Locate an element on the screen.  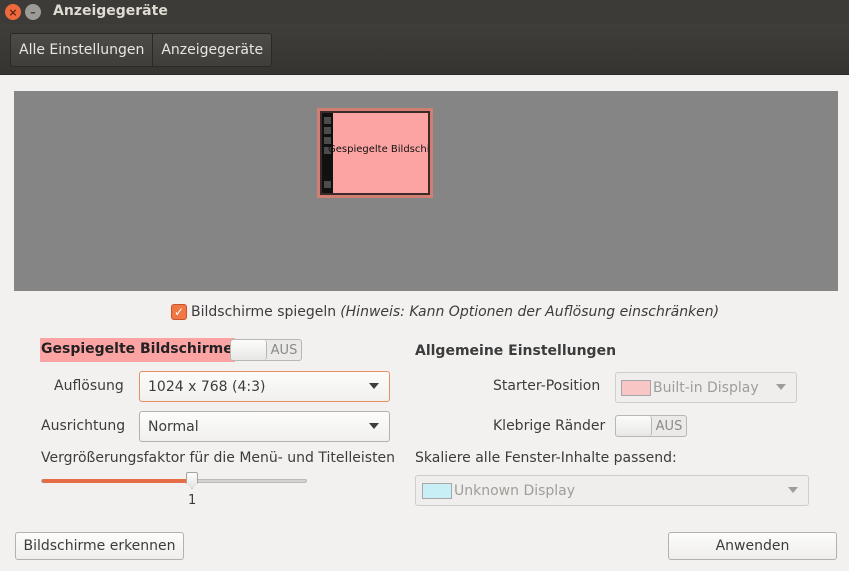
scale-slider-handle is located at coordinates (192, 480).